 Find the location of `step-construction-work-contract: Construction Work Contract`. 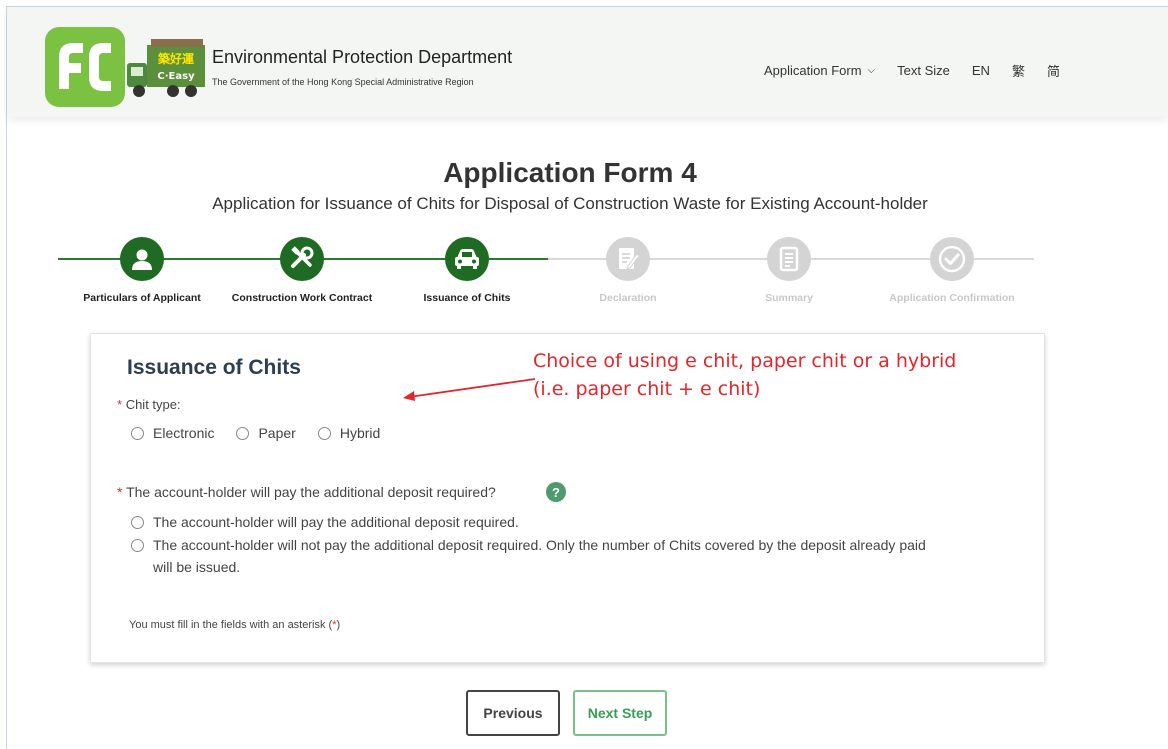

step-construction-work-contract: Construction Work Contract is located at coordinates (302, 270).